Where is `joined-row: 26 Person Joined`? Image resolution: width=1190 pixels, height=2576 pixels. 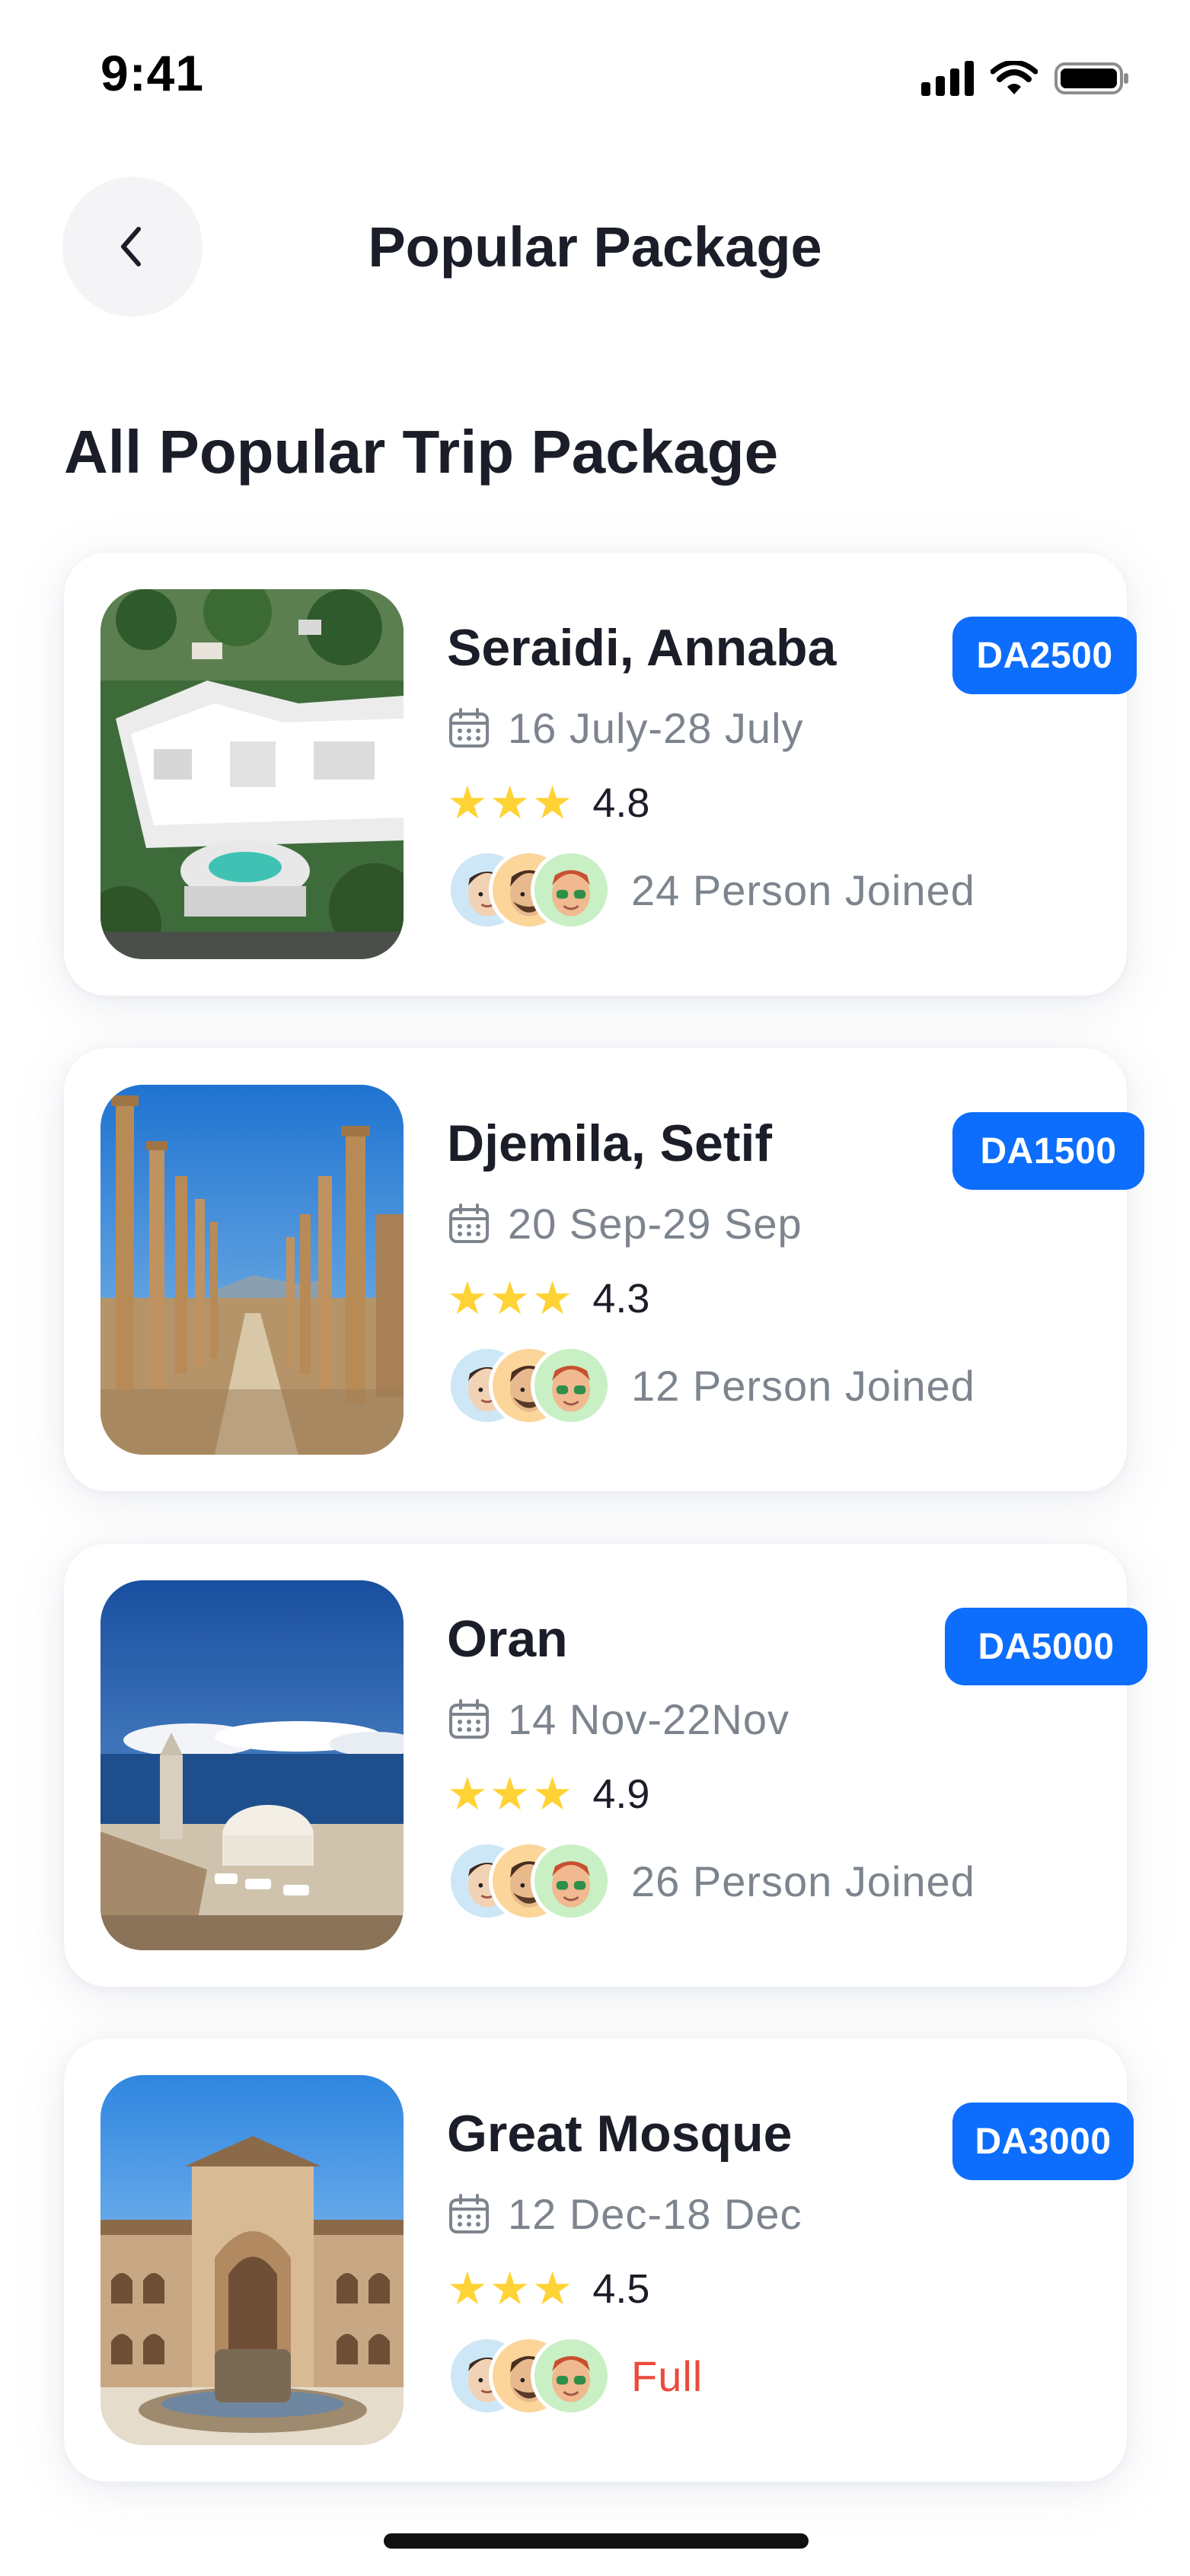
joined-row: 26 Person Joined is located at coordinates (711, 1881).